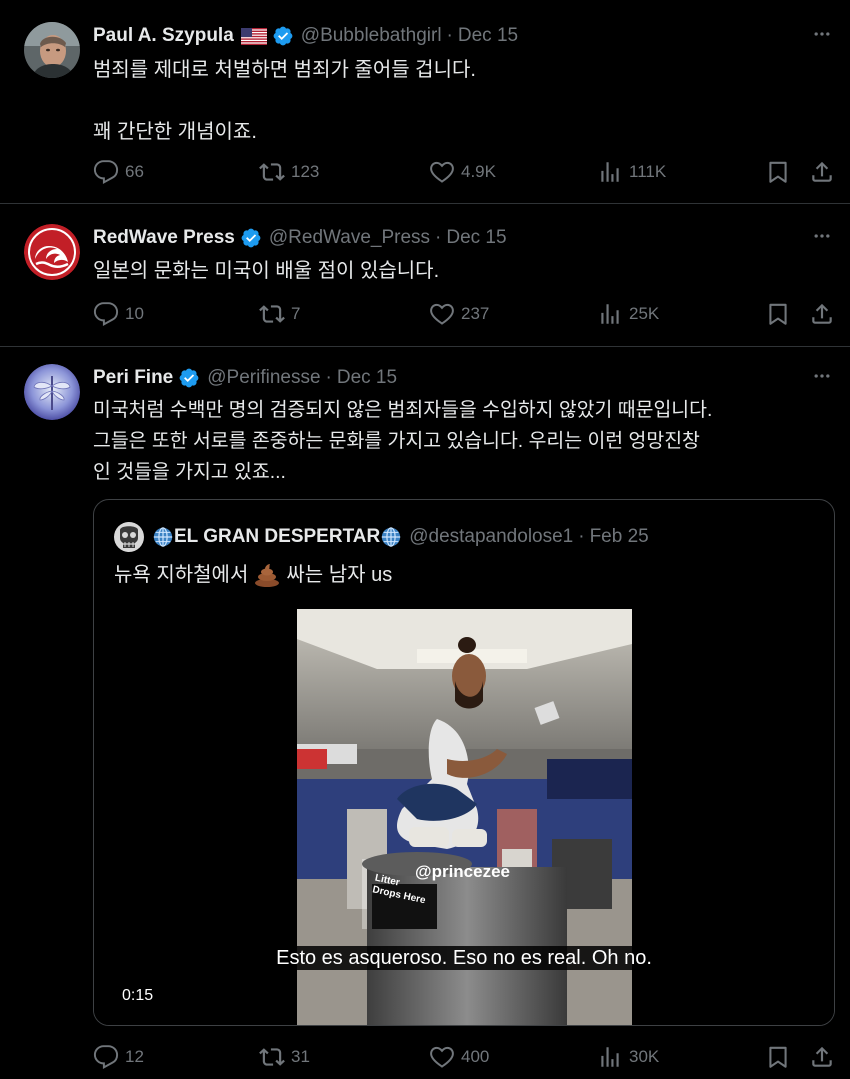  Describe the element at coordinates (133, 378) in the screenshot. I see `author-name: Peri Fine` at that location.